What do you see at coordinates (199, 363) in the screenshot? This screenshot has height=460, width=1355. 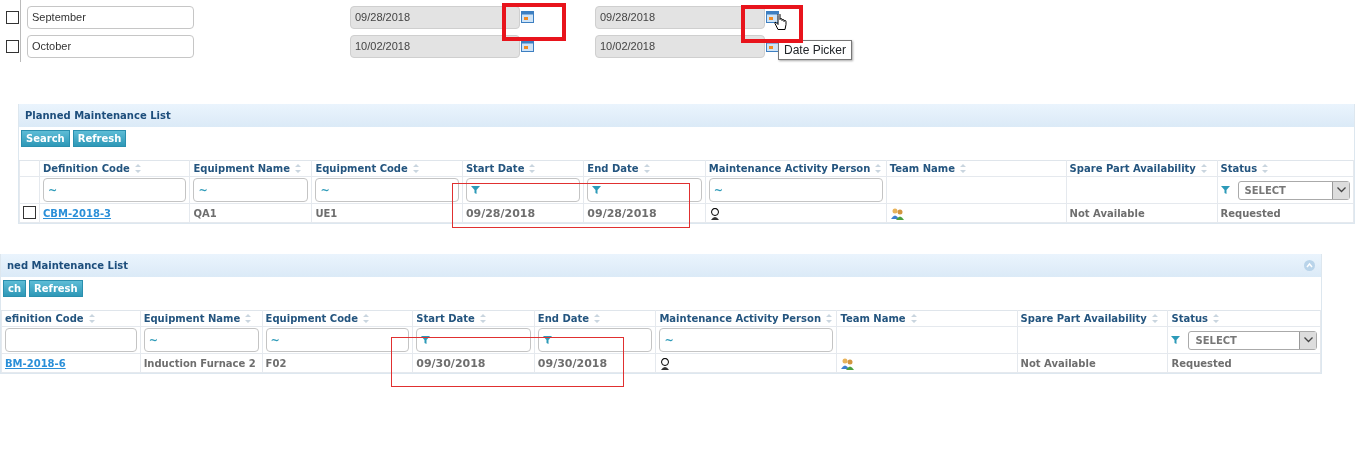 I see `table-cell: Induction Furnace 2` at bounding box center [199, 363].